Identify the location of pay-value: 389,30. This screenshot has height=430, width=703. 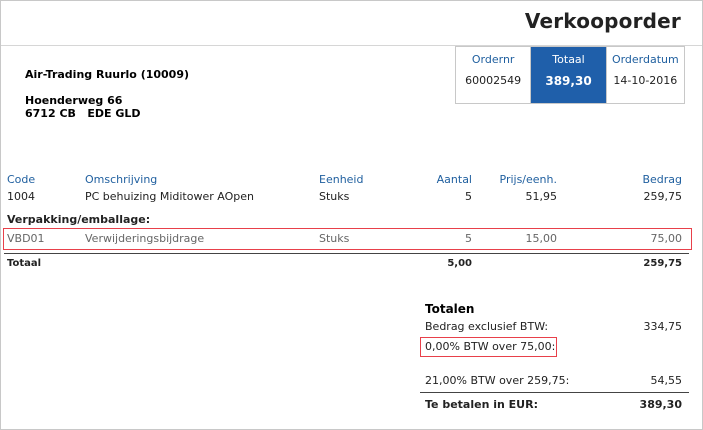
(660, 404).